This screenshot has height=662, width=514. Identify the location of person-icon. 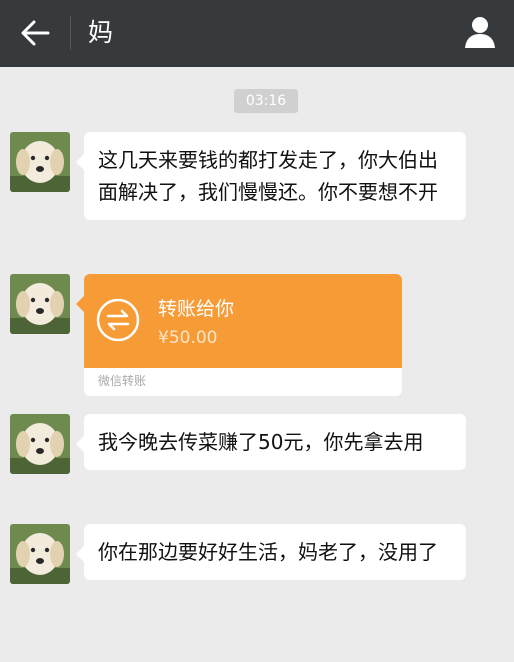
(480, 32).